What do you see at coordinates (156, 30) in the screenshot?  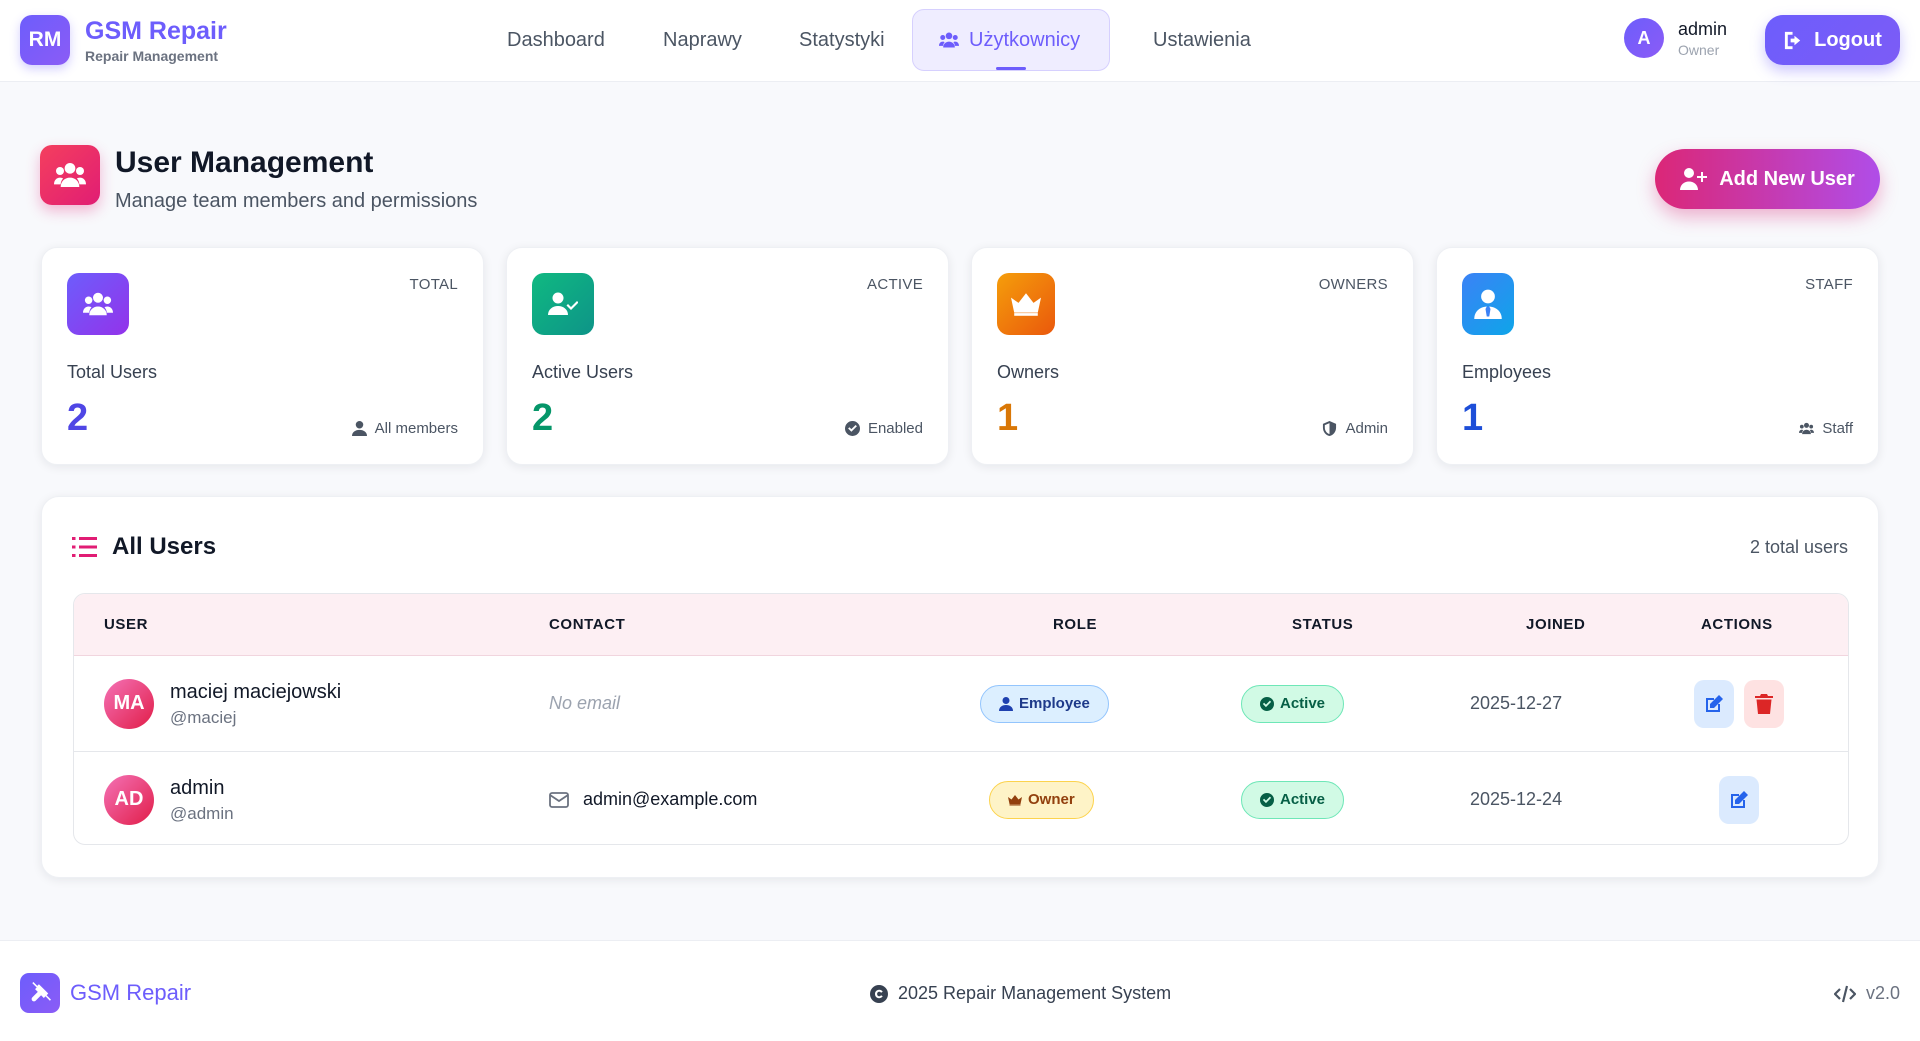 I see `brand-title: GSM Repair` at bounding box center [156, 30].